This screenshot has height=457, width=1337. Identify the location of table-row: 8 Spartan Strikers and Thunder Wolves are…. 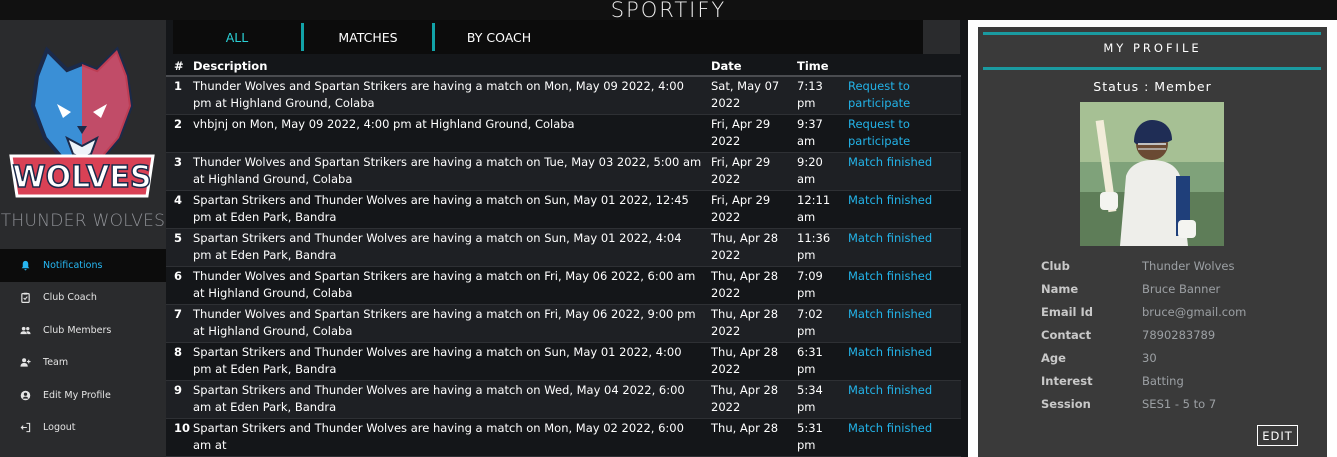
(563, 361).